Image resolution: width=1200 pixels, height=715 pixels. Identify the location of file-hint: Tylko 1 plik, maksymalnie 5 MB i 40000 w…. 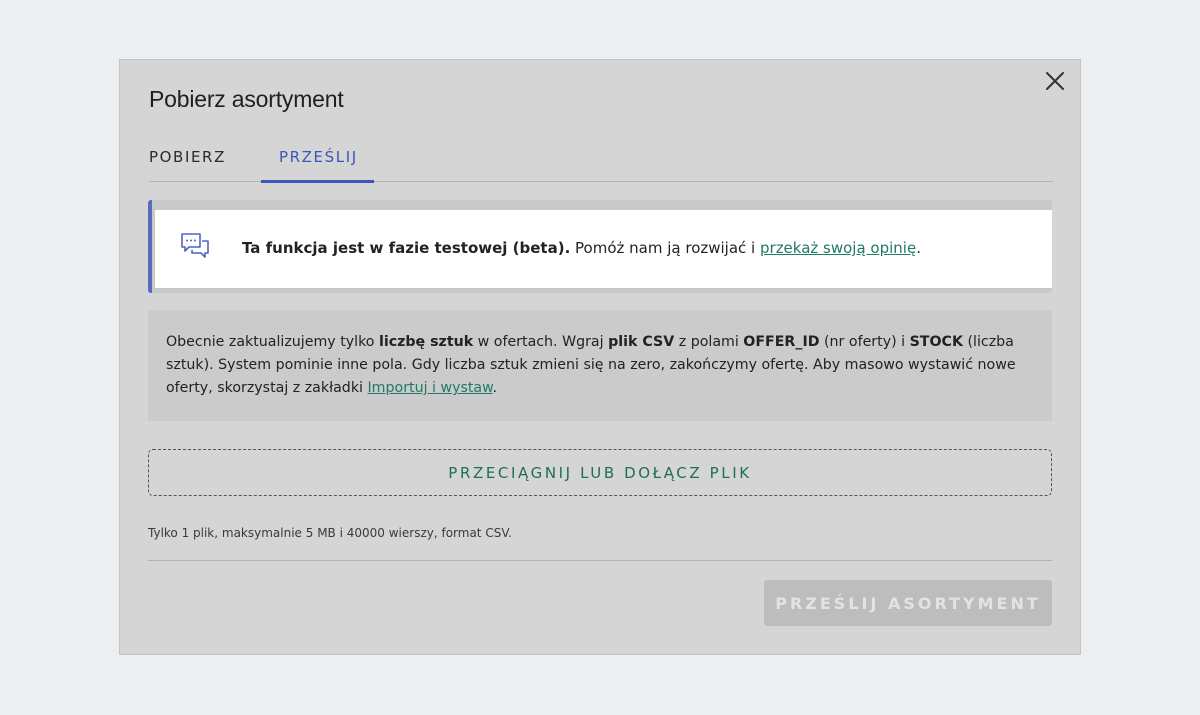
(330, 533).